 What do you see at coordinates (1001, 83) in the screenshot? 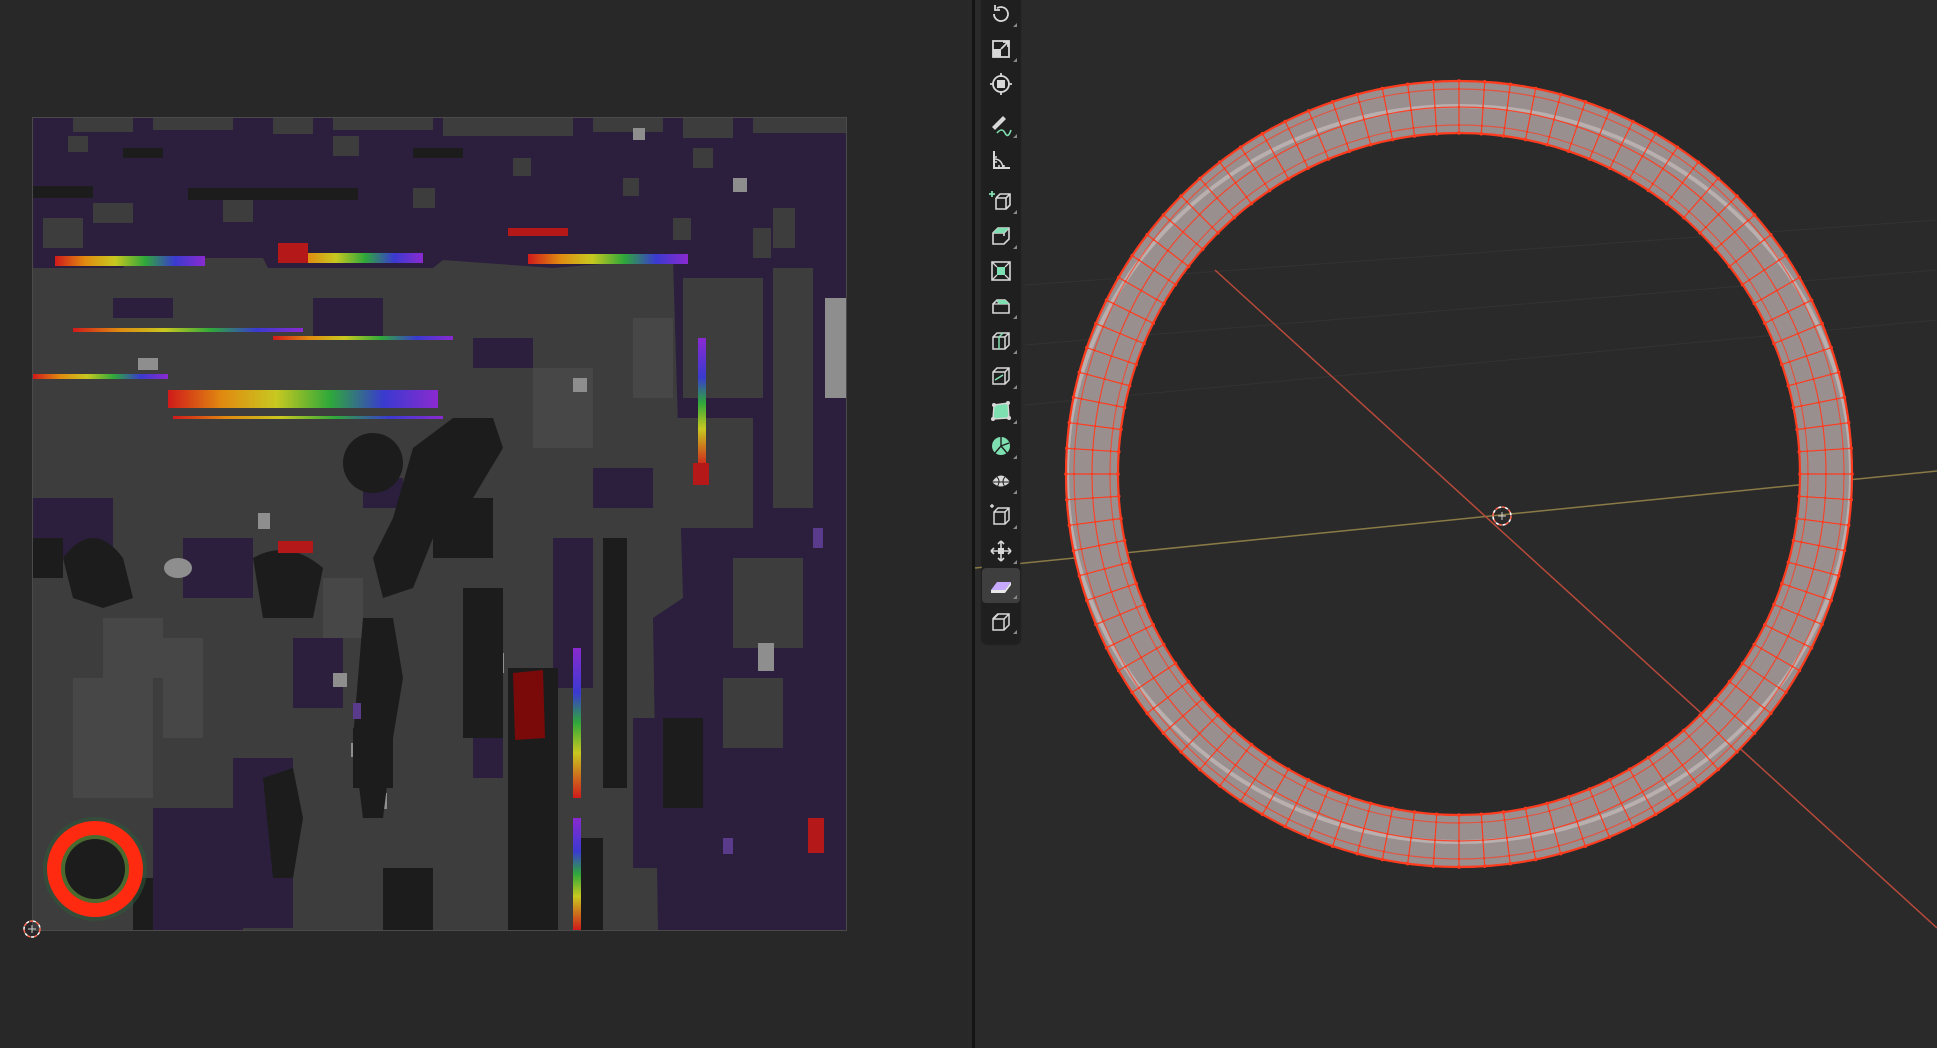
I see `transform-tool` at bounding box center [1001, 83].